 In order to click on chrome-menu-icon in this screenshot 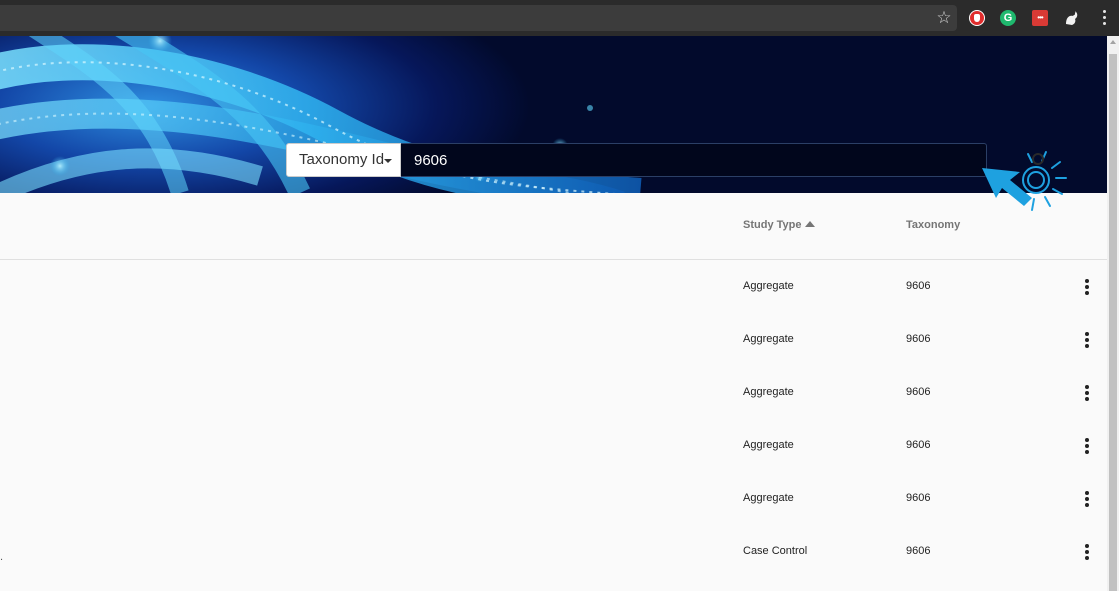, I will do `click(1104, 18)`.